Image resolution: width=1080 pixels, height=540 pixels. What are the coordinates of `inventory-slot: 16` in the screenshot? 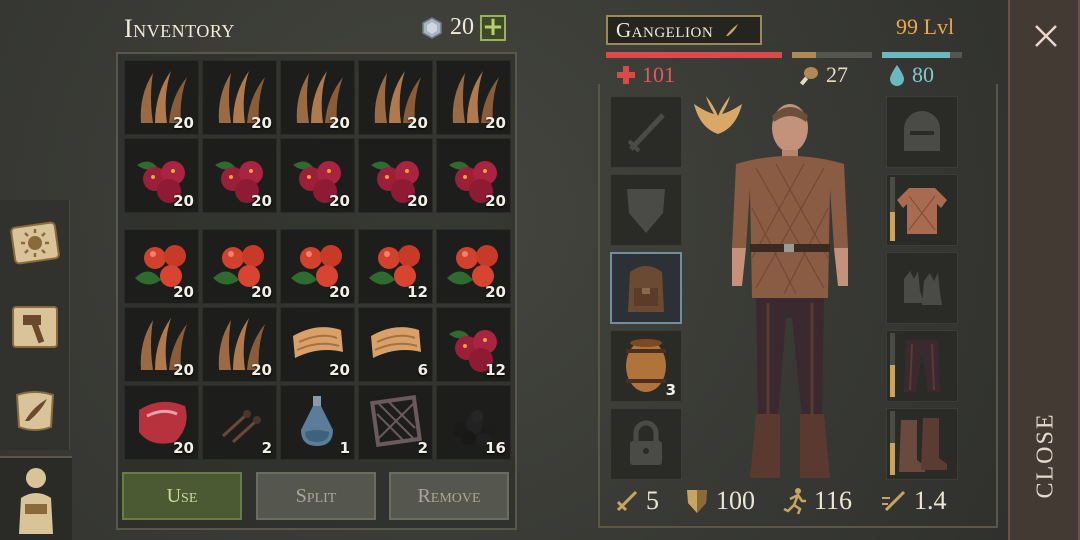 It's located at (473, 422).